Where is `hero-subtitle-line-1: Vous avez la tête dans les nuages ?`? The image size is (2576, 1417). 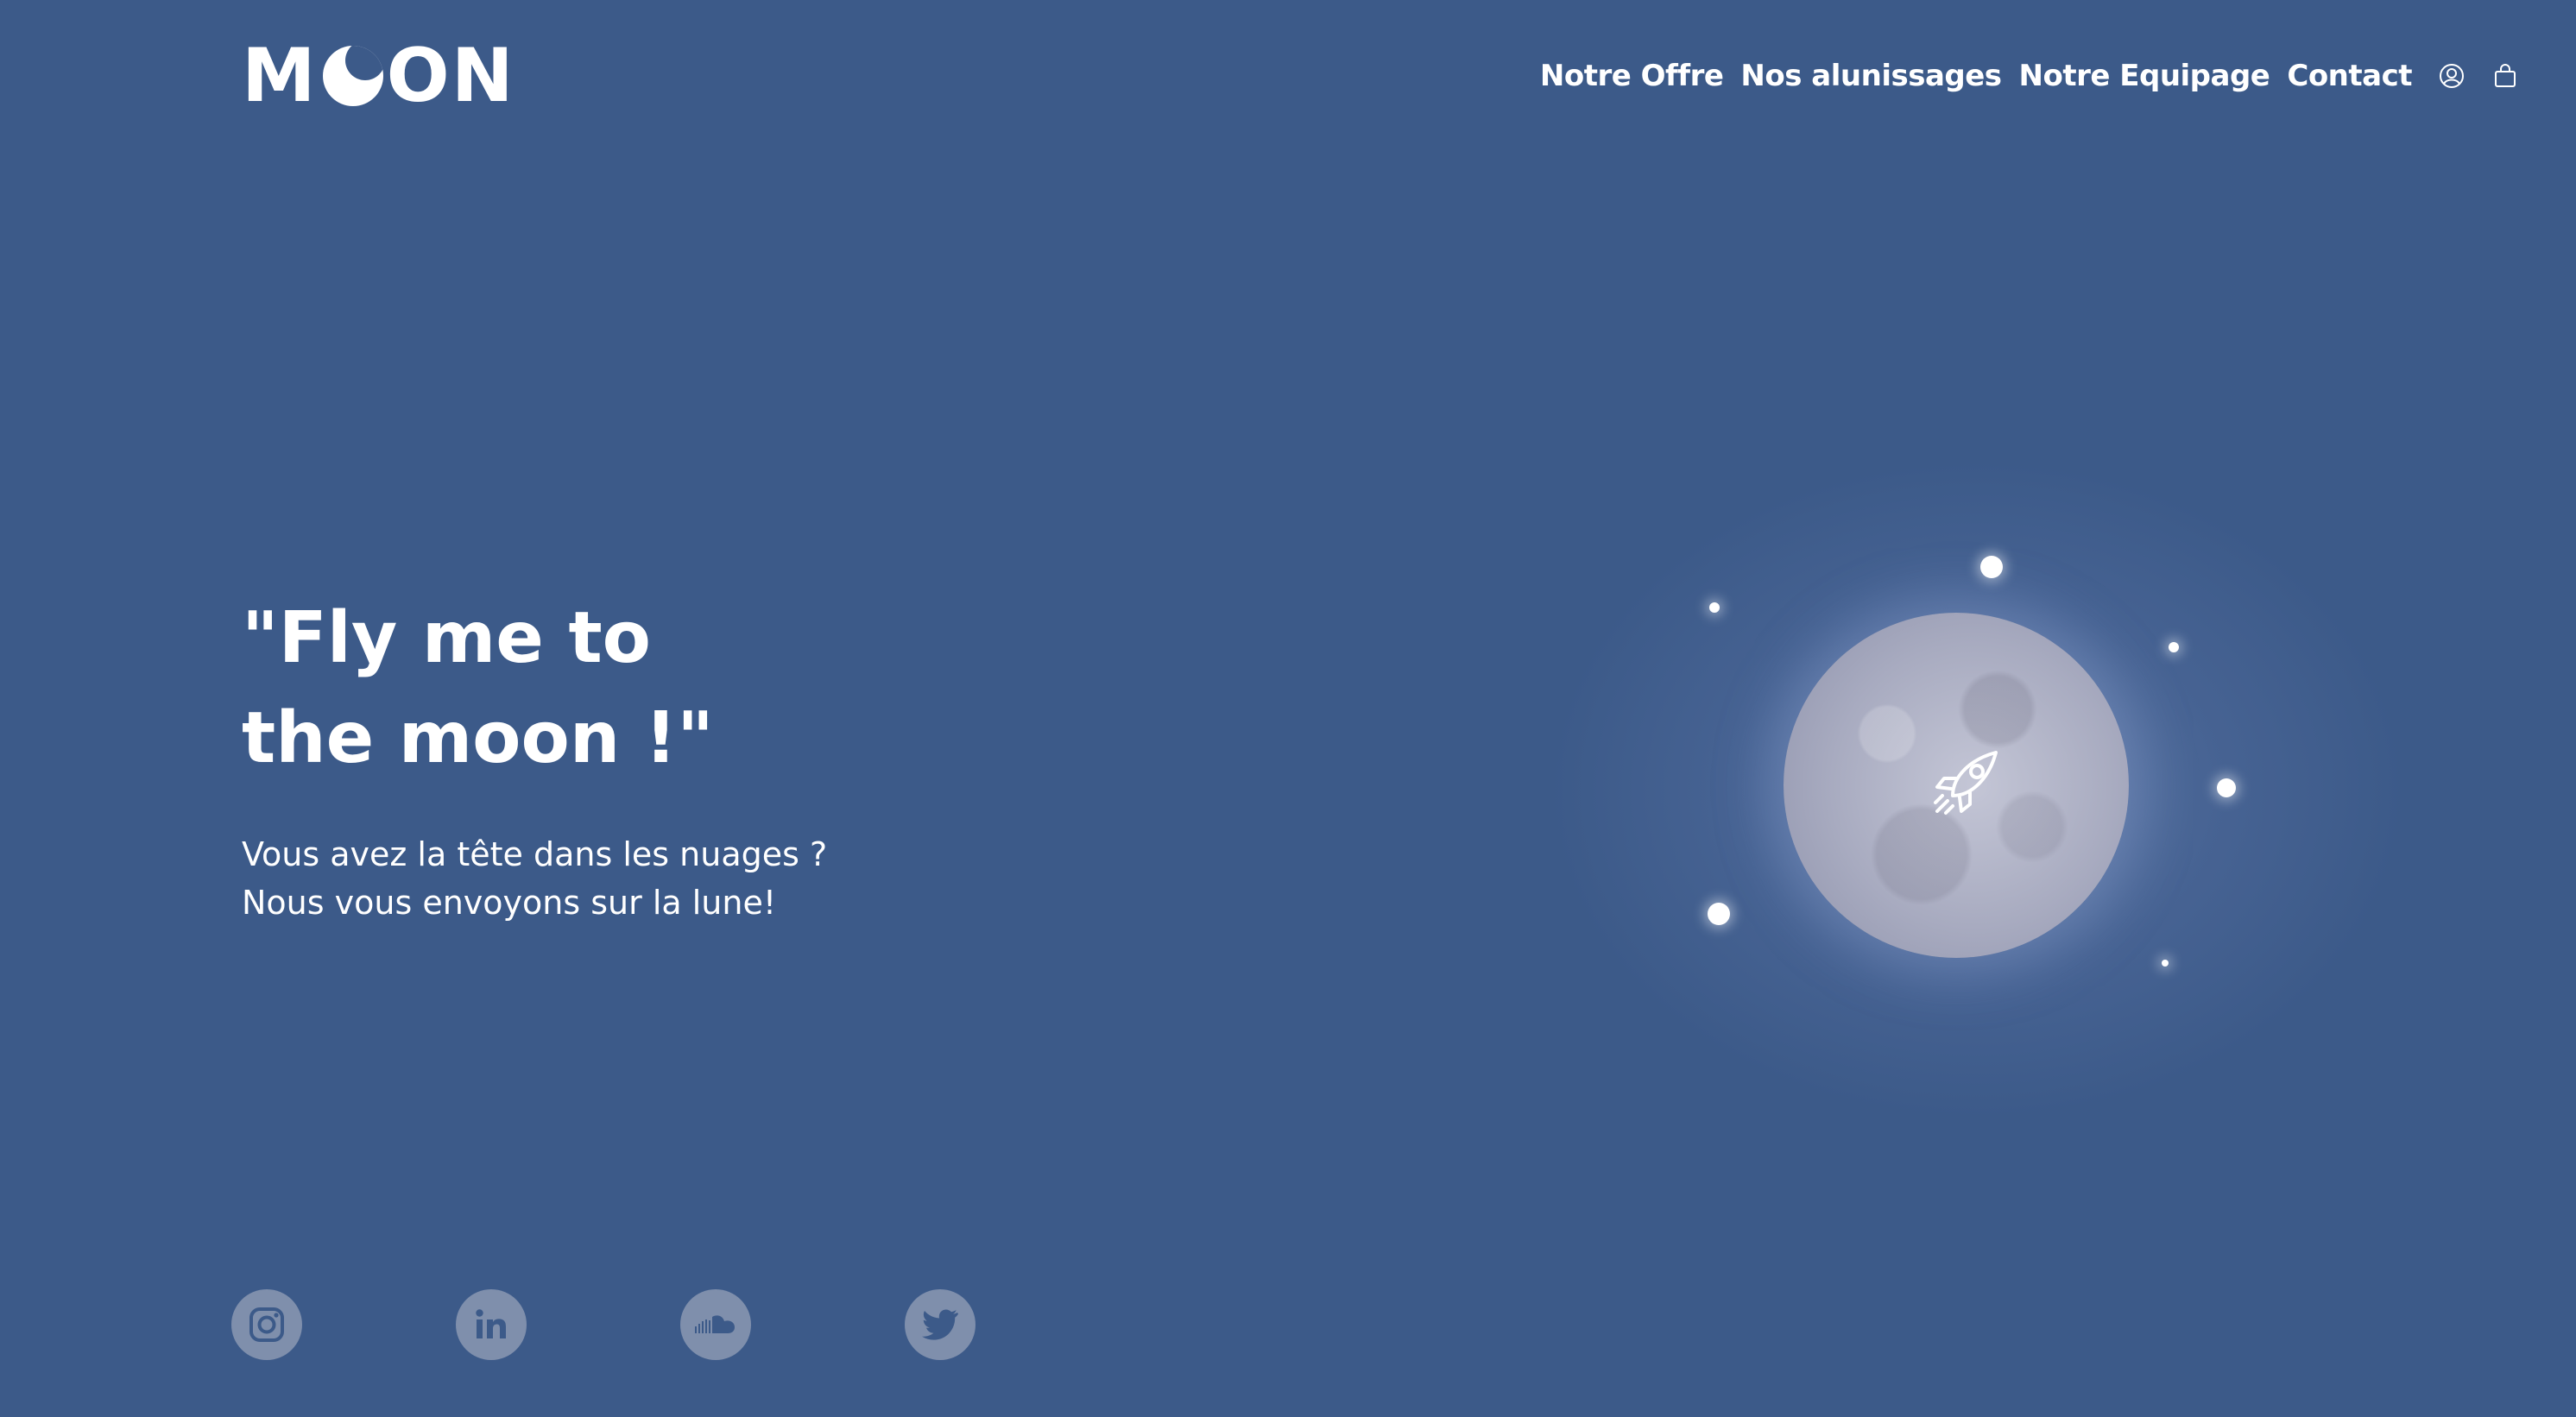
hero-subtitle-line-1: Vous avez la tête dans les nuages ? is located at coordinates (535, 854).